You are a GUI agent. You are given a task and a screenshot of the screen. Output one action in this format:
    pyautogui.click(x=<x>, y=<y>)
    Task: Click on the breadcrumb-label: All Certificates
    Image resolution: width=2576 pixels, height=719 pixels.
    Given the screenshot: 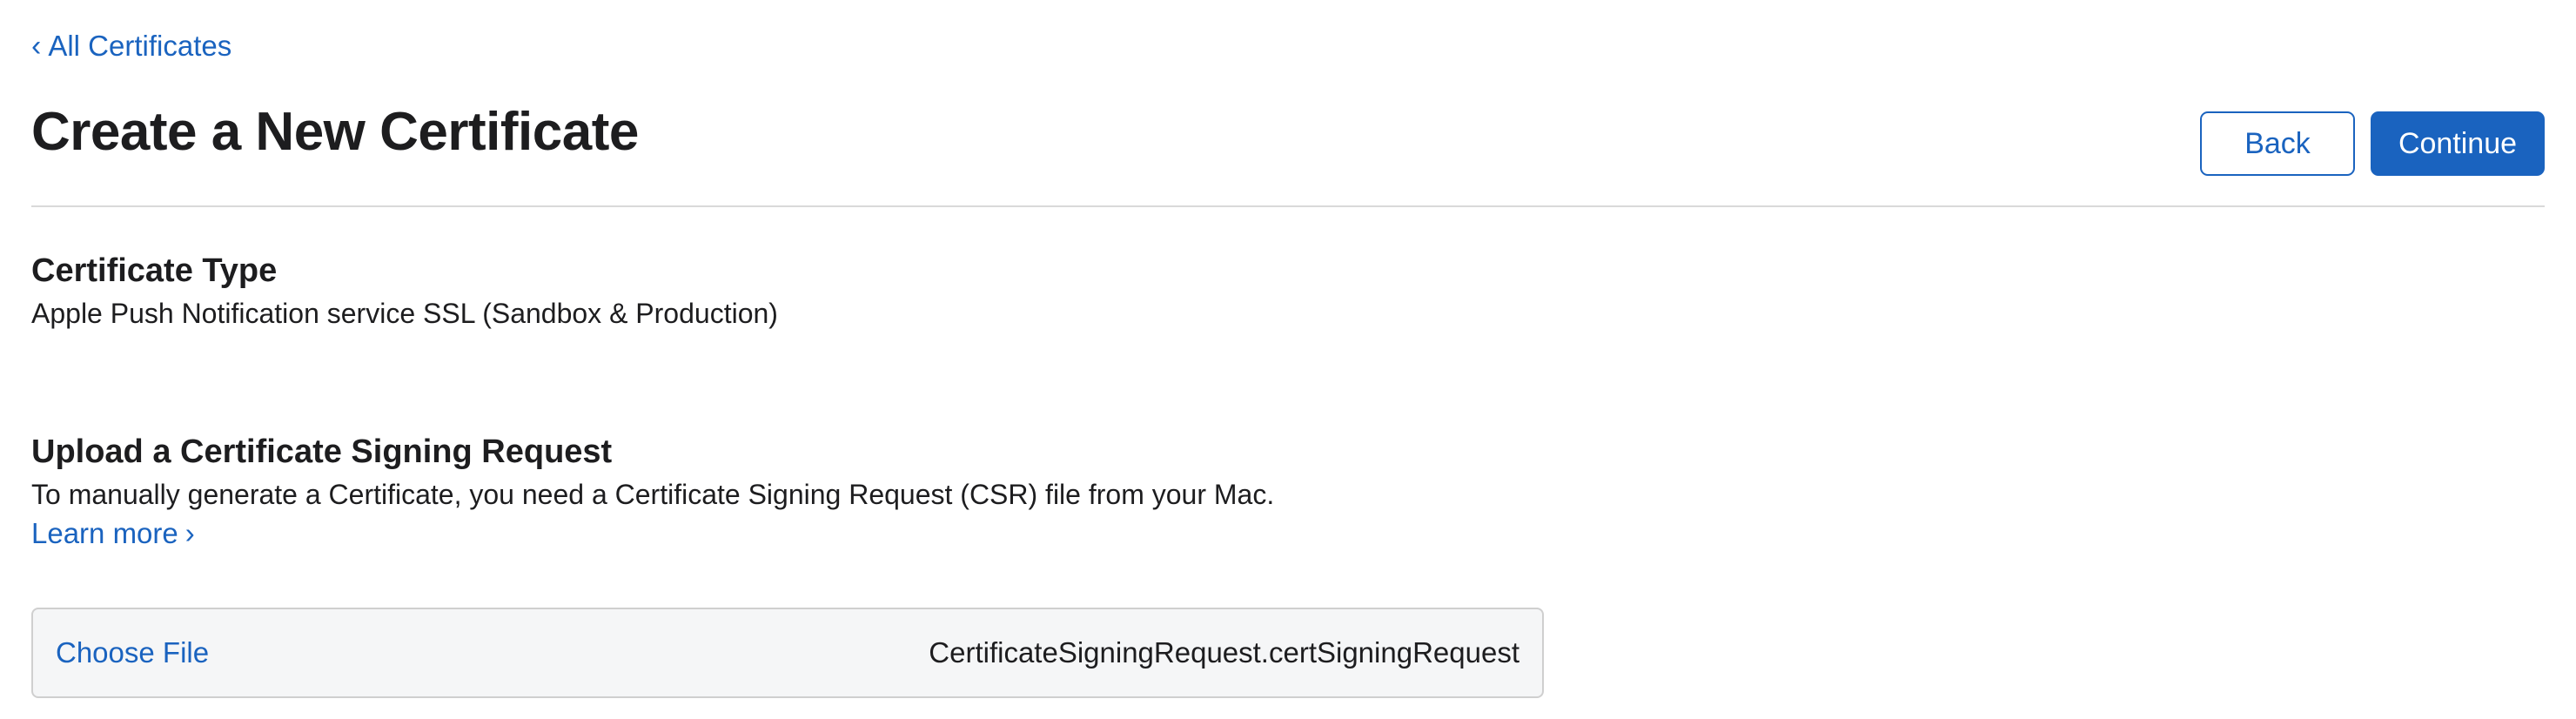 What is the action you would take?
    pyautogui.click(x=140, y=46)
    